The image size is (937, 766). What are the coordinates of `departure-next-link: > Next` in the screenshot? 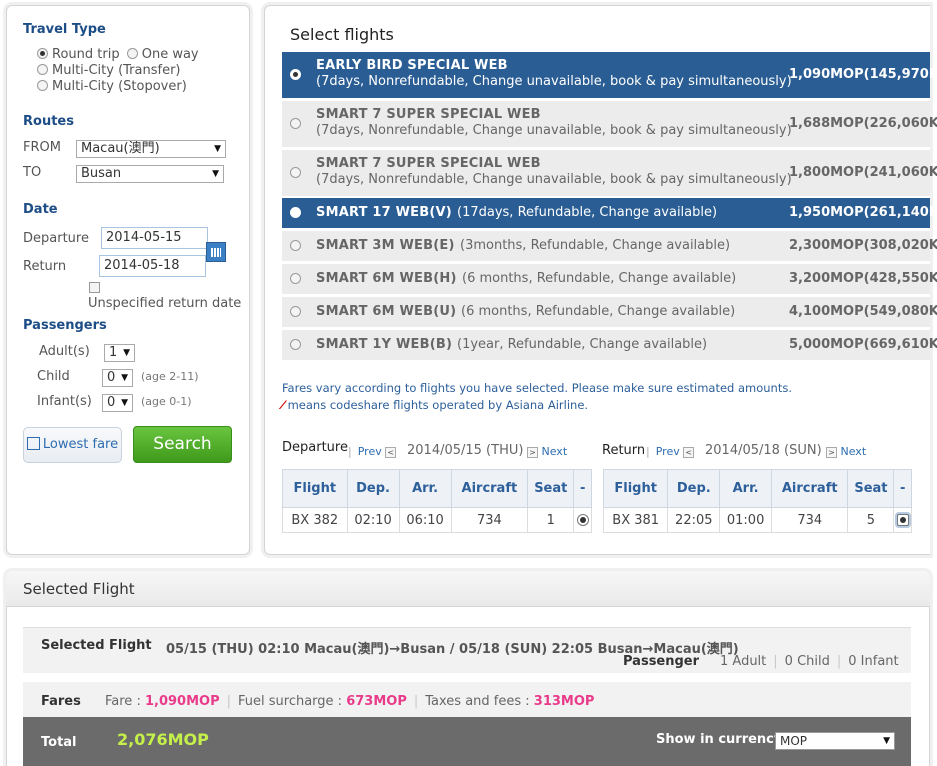 It's located at (547, 451).